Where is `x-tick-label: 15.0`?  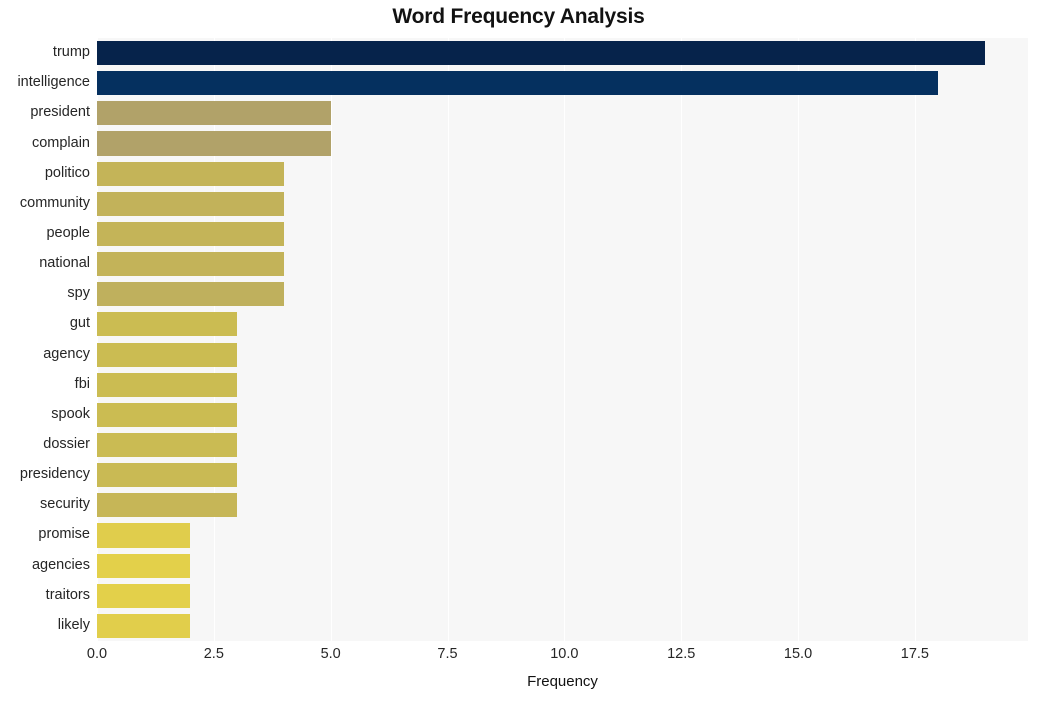
x-tick-label: 15.0 is located at coordinates (798, 654).